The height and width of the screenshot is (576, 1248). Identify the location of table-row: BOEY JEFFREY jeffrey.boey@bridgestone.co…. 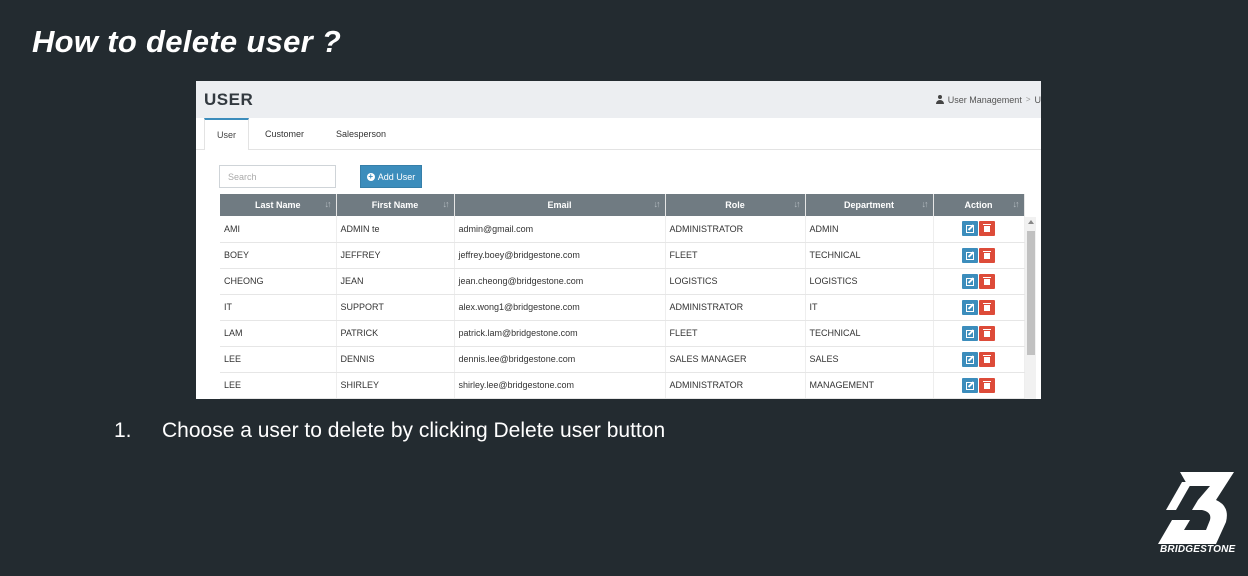
(622, 255).